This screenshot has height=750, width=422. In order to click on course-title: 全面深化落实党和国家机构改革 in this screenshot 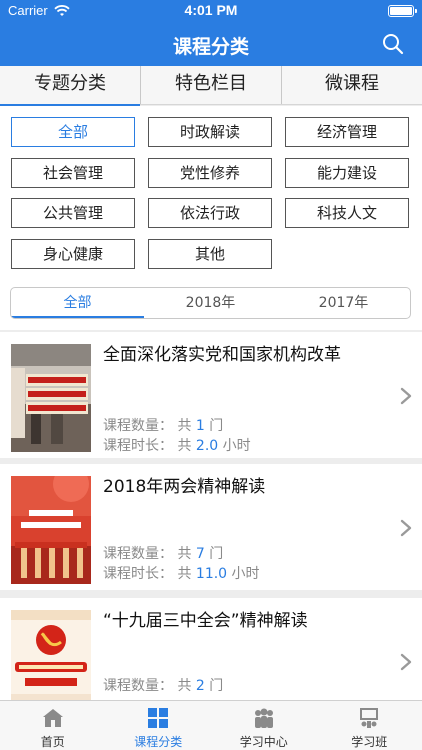, I will do `click(222, 355)`.